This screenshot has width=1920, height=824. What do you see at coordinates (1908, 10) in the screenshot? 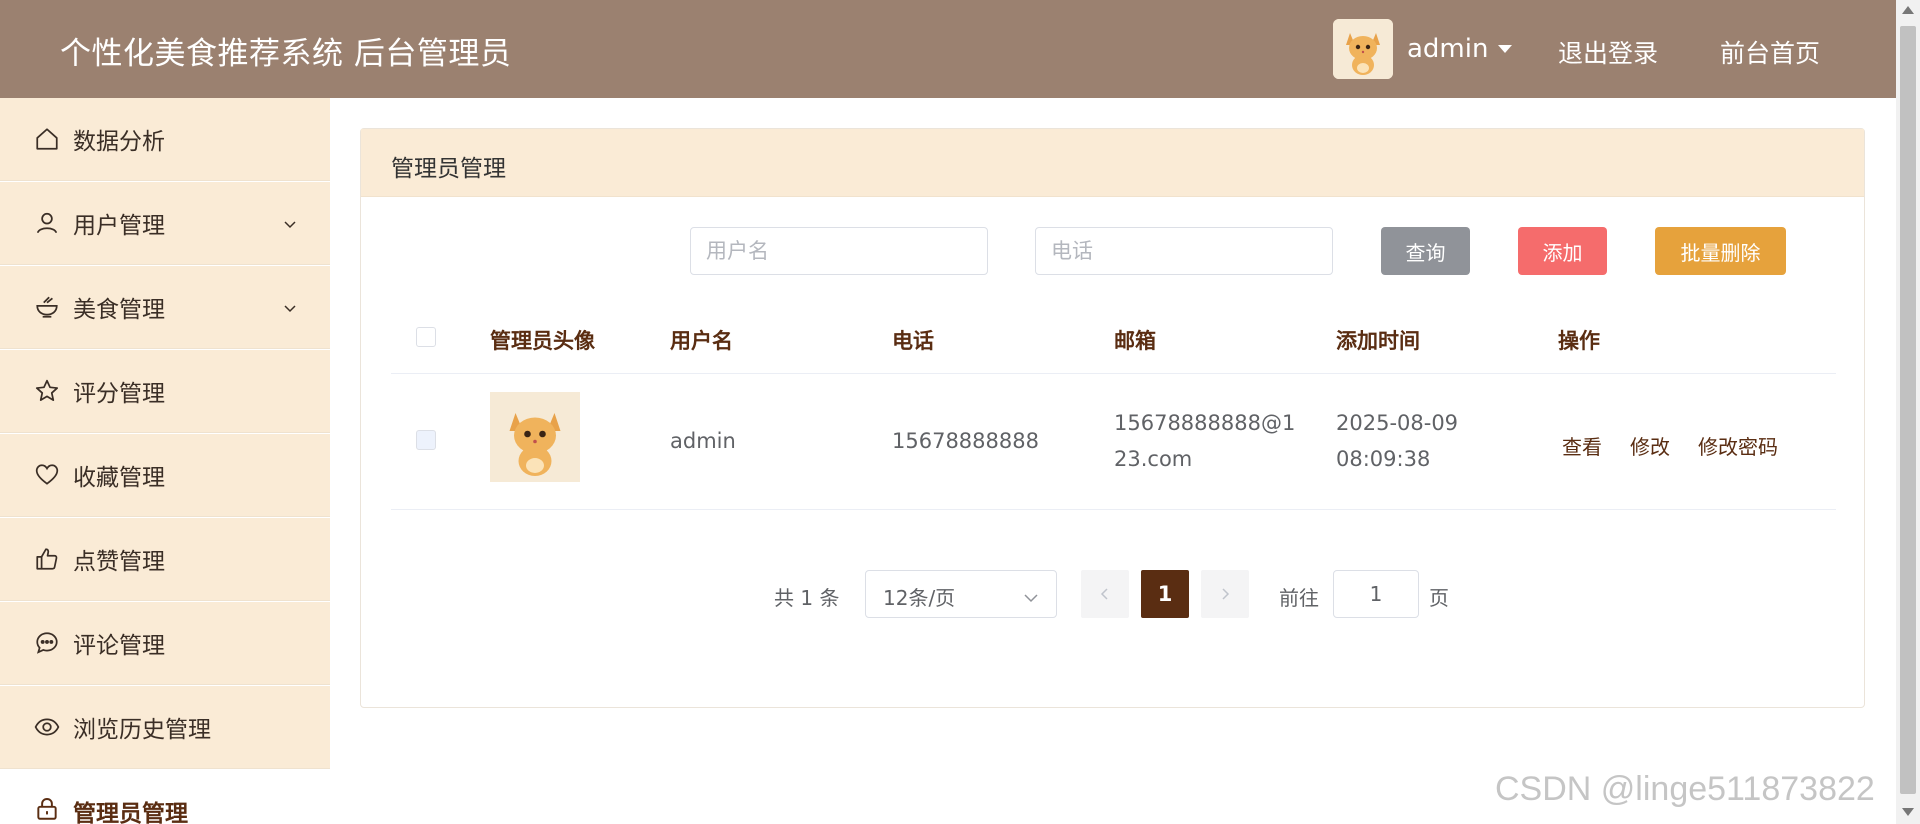
I see `scroll-up-arrow-icon` at bounding box center [1908, 10].